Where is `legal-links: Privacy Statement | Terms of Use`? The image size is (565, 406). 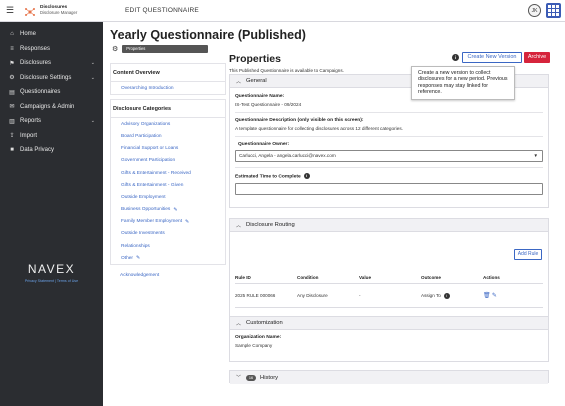 legal-links: Privacy Statement | Terms of Use is located at coordinates (51, 281).